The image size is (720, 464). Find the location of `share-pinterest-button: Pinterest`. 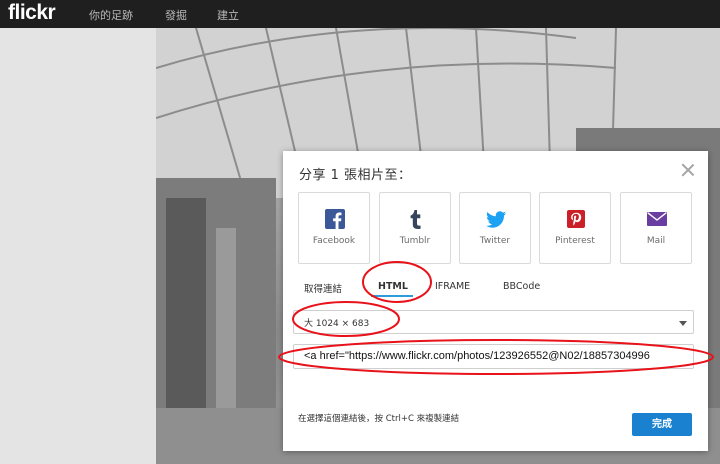

share-pinterest-button: Pinterest is located at coordinates (575, 228).